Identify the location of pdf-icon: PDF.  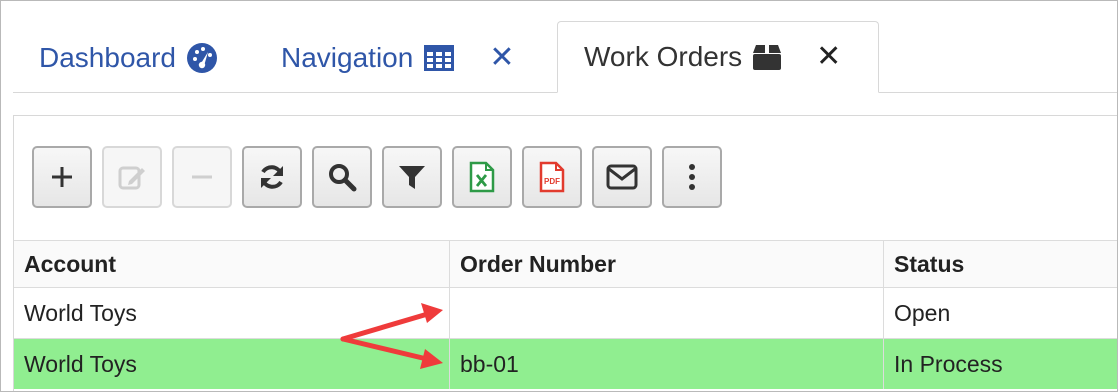
(552, 177).